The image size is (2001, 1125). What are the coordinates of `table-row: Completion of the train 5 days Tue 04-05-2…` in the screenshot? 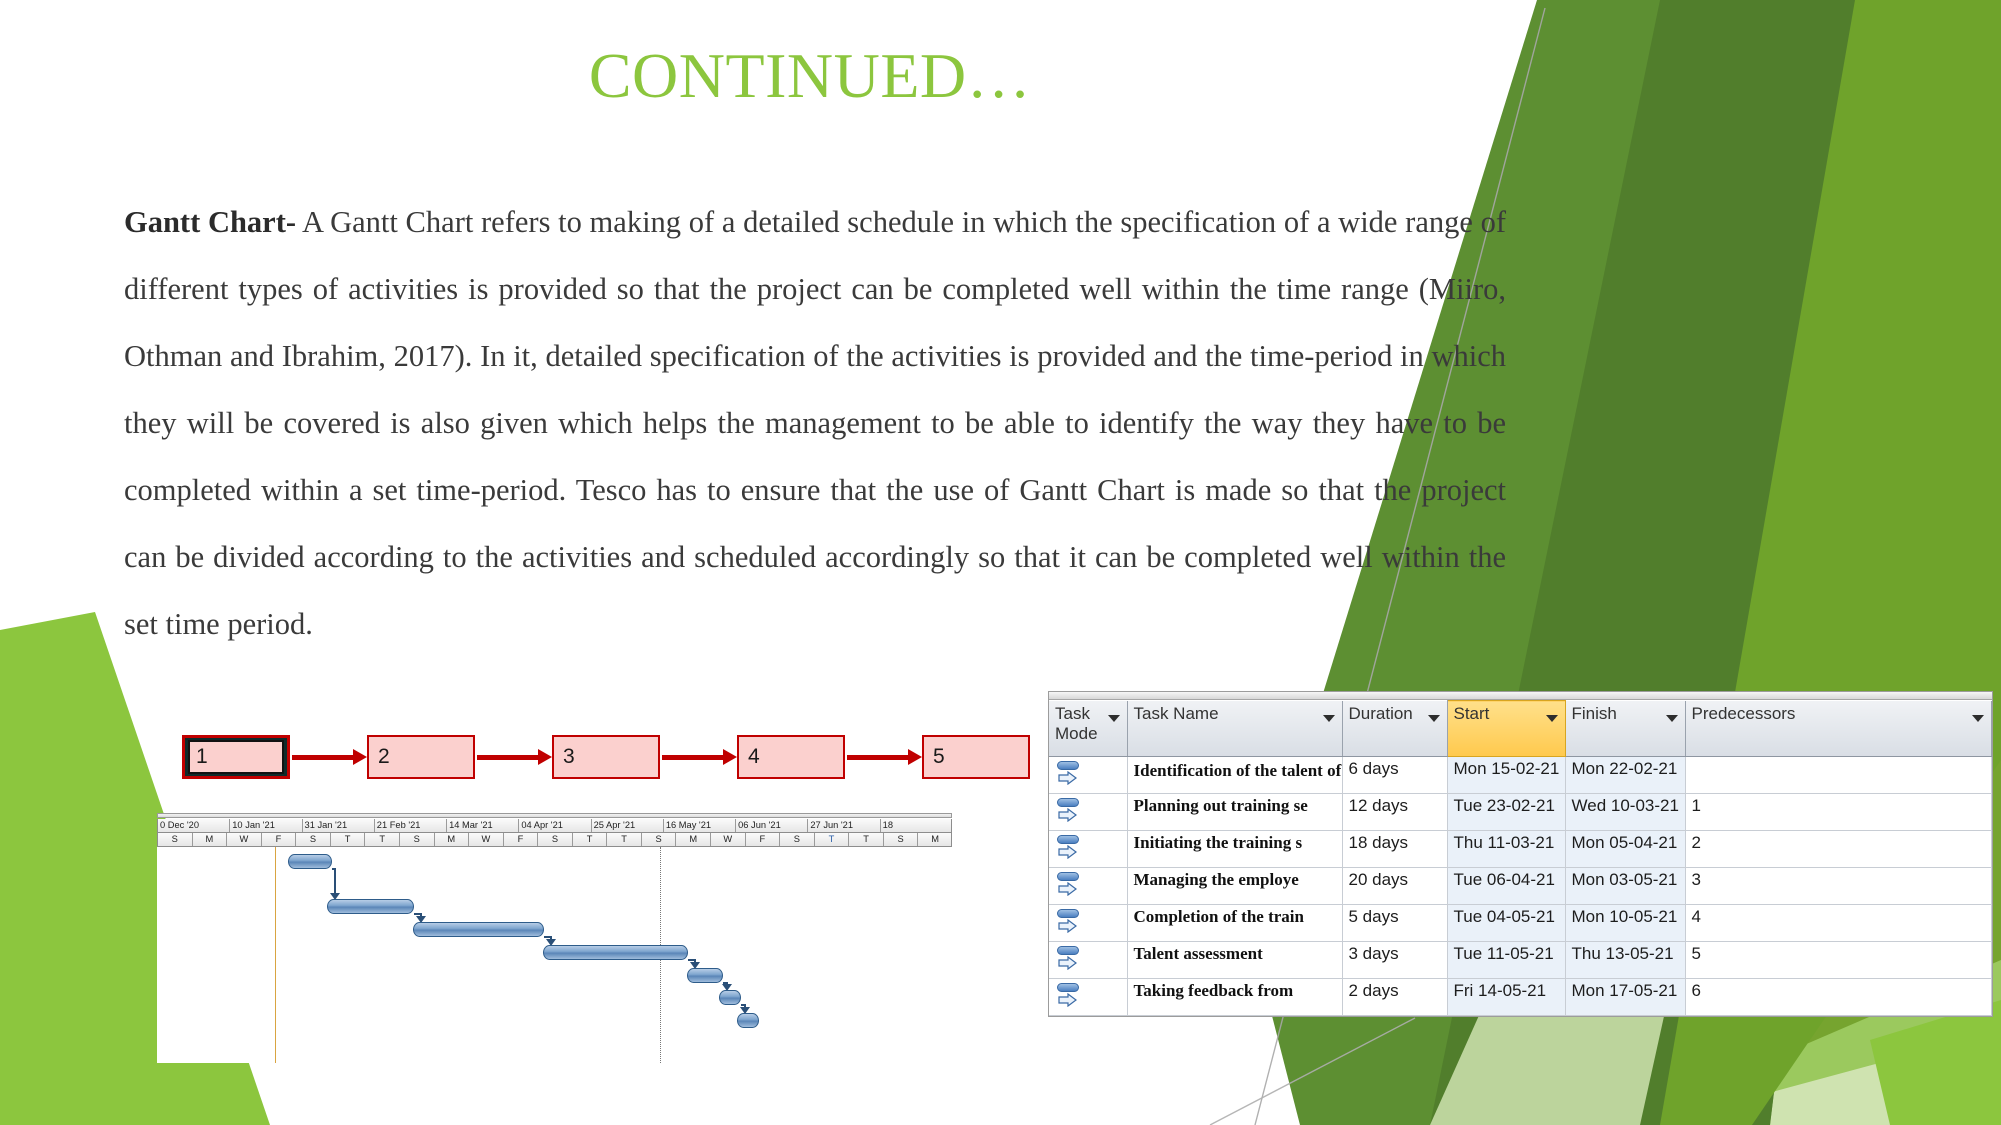 It's located at (1520, 923).